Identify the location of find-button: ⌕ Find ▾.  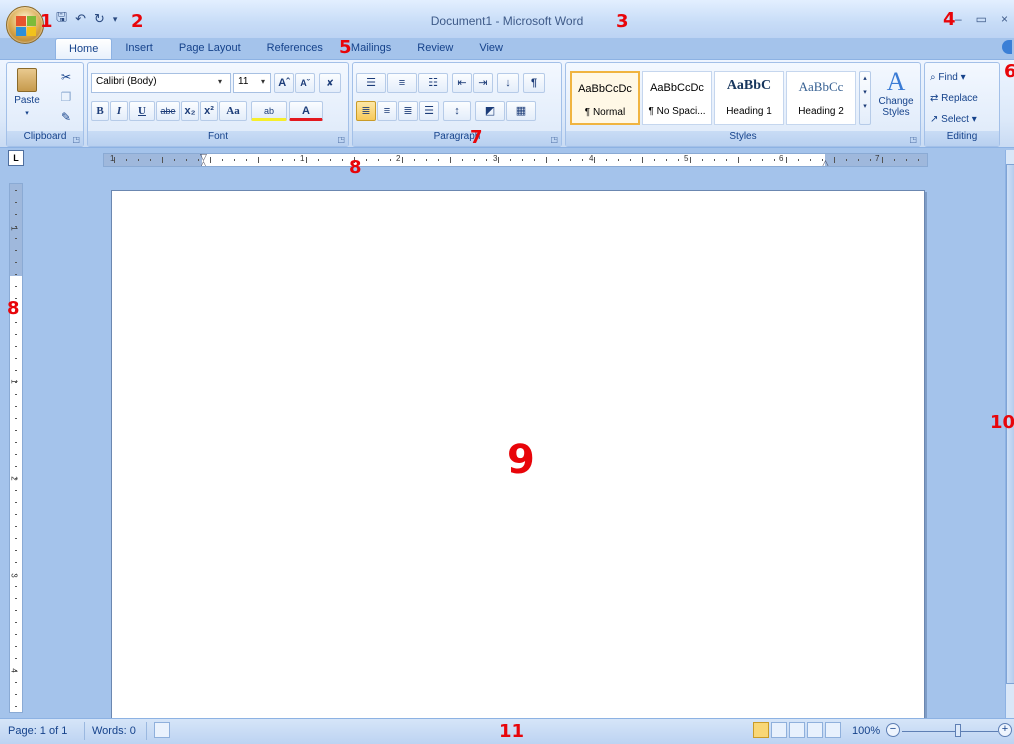
(962, 78).